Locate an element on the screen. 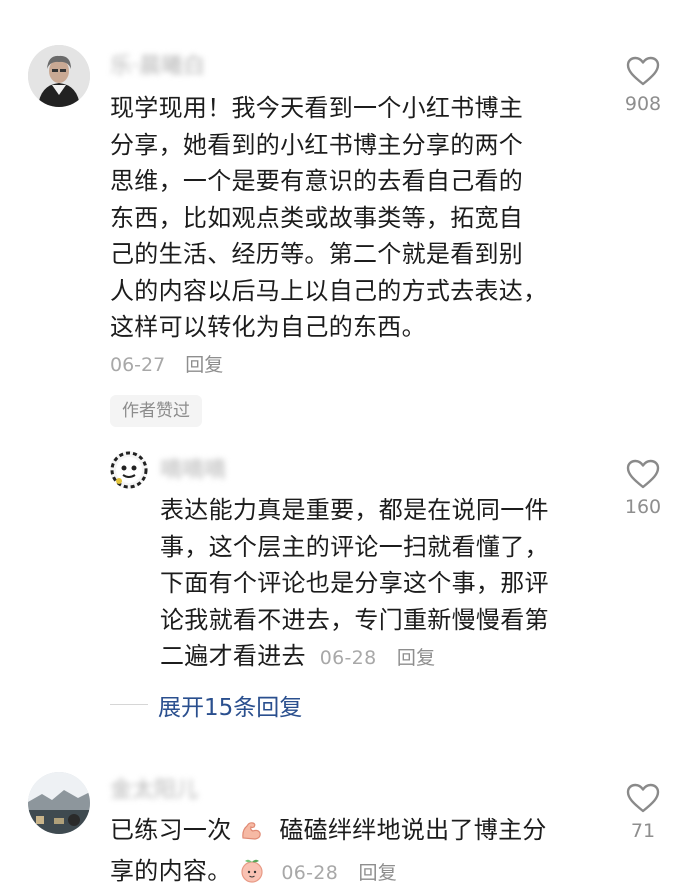 This screenshot has width=690, height=883. like-count: 160 is located at coordinates (643, 507).